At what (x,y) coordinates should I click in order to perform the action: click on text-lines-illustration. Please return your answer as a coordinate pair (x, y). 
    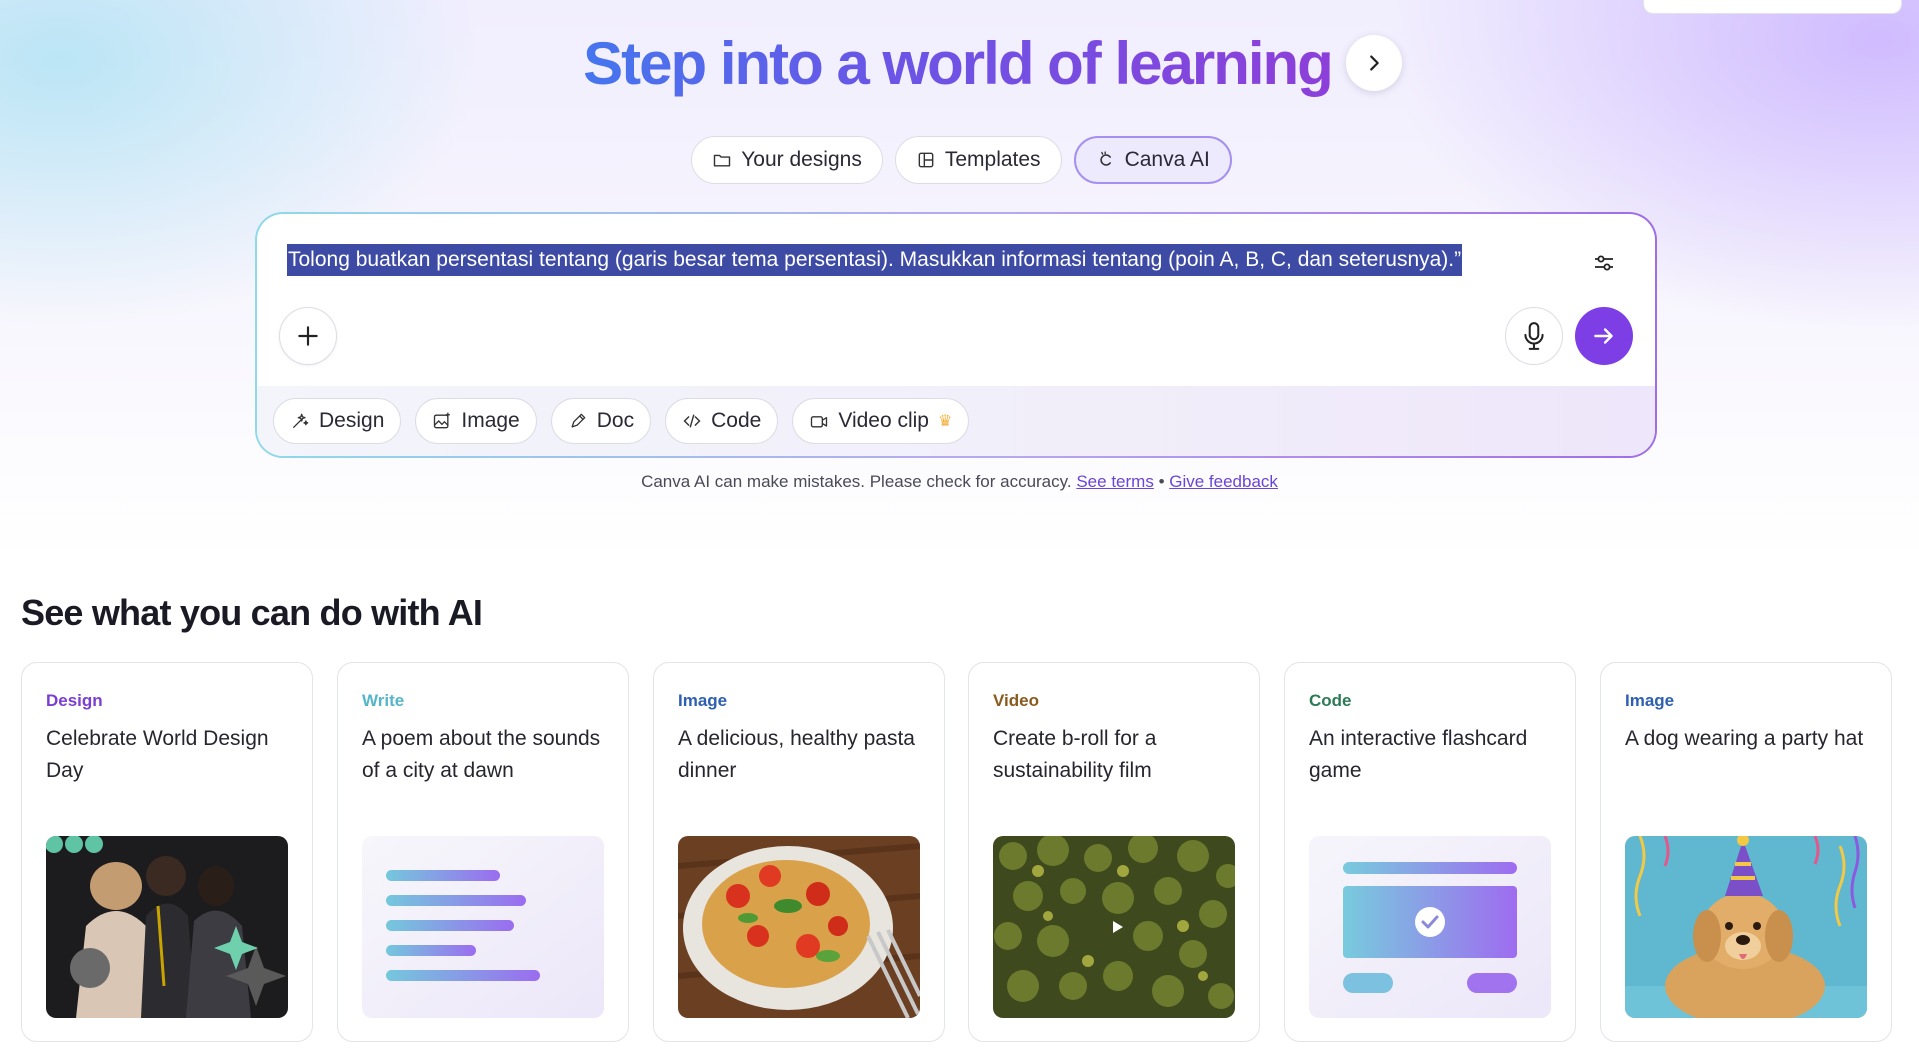
    Looking at the image, I should click on (483, 927).